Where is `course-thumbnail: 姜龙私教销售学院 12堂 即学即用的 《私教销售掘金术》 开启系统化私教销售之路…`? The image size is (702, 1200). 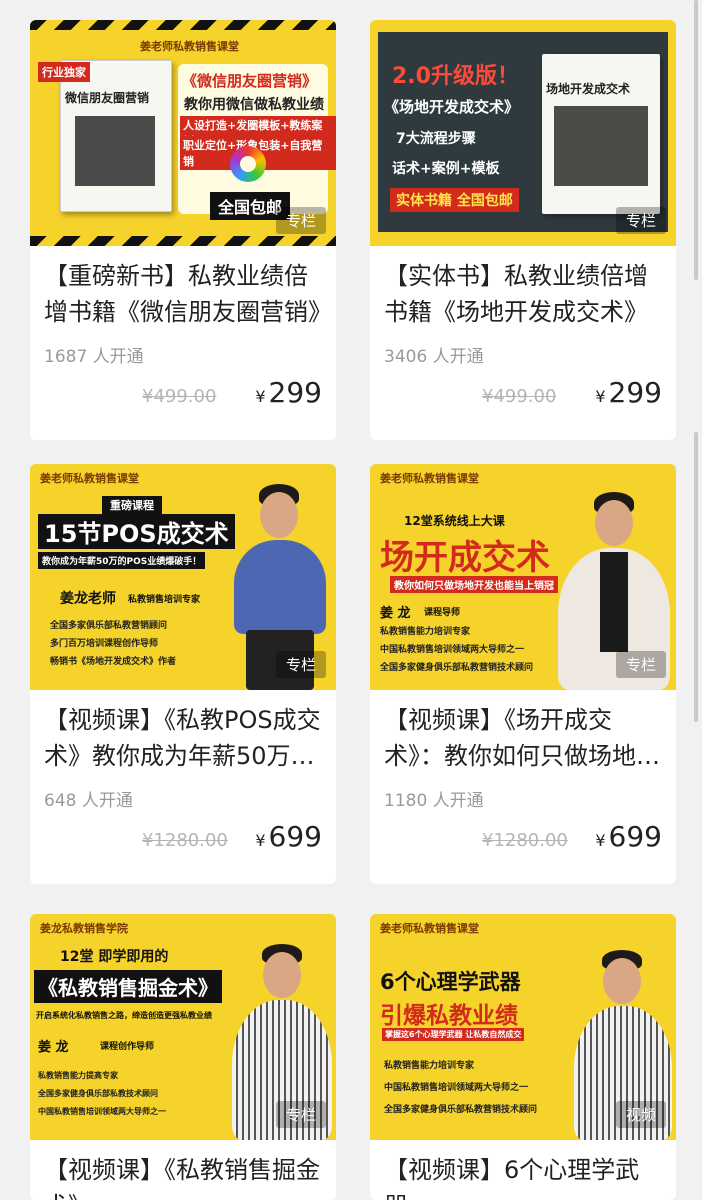
course-thumbnail: 姜龙私教销售学院 12堂 即学即用的 《私教销售掘金术》 开启系统化私教销售之路… is located at coordinates (183, 1027).